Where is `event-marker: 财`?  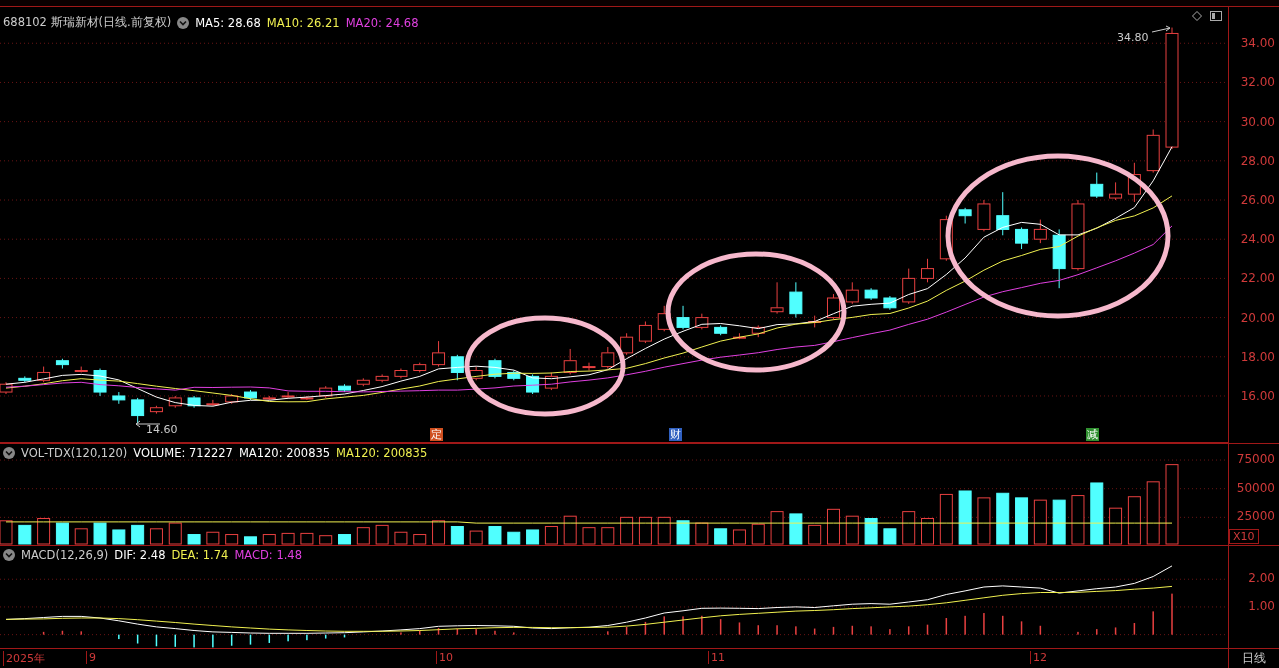 event-marker: 财 is located at coordinates (675, 434).